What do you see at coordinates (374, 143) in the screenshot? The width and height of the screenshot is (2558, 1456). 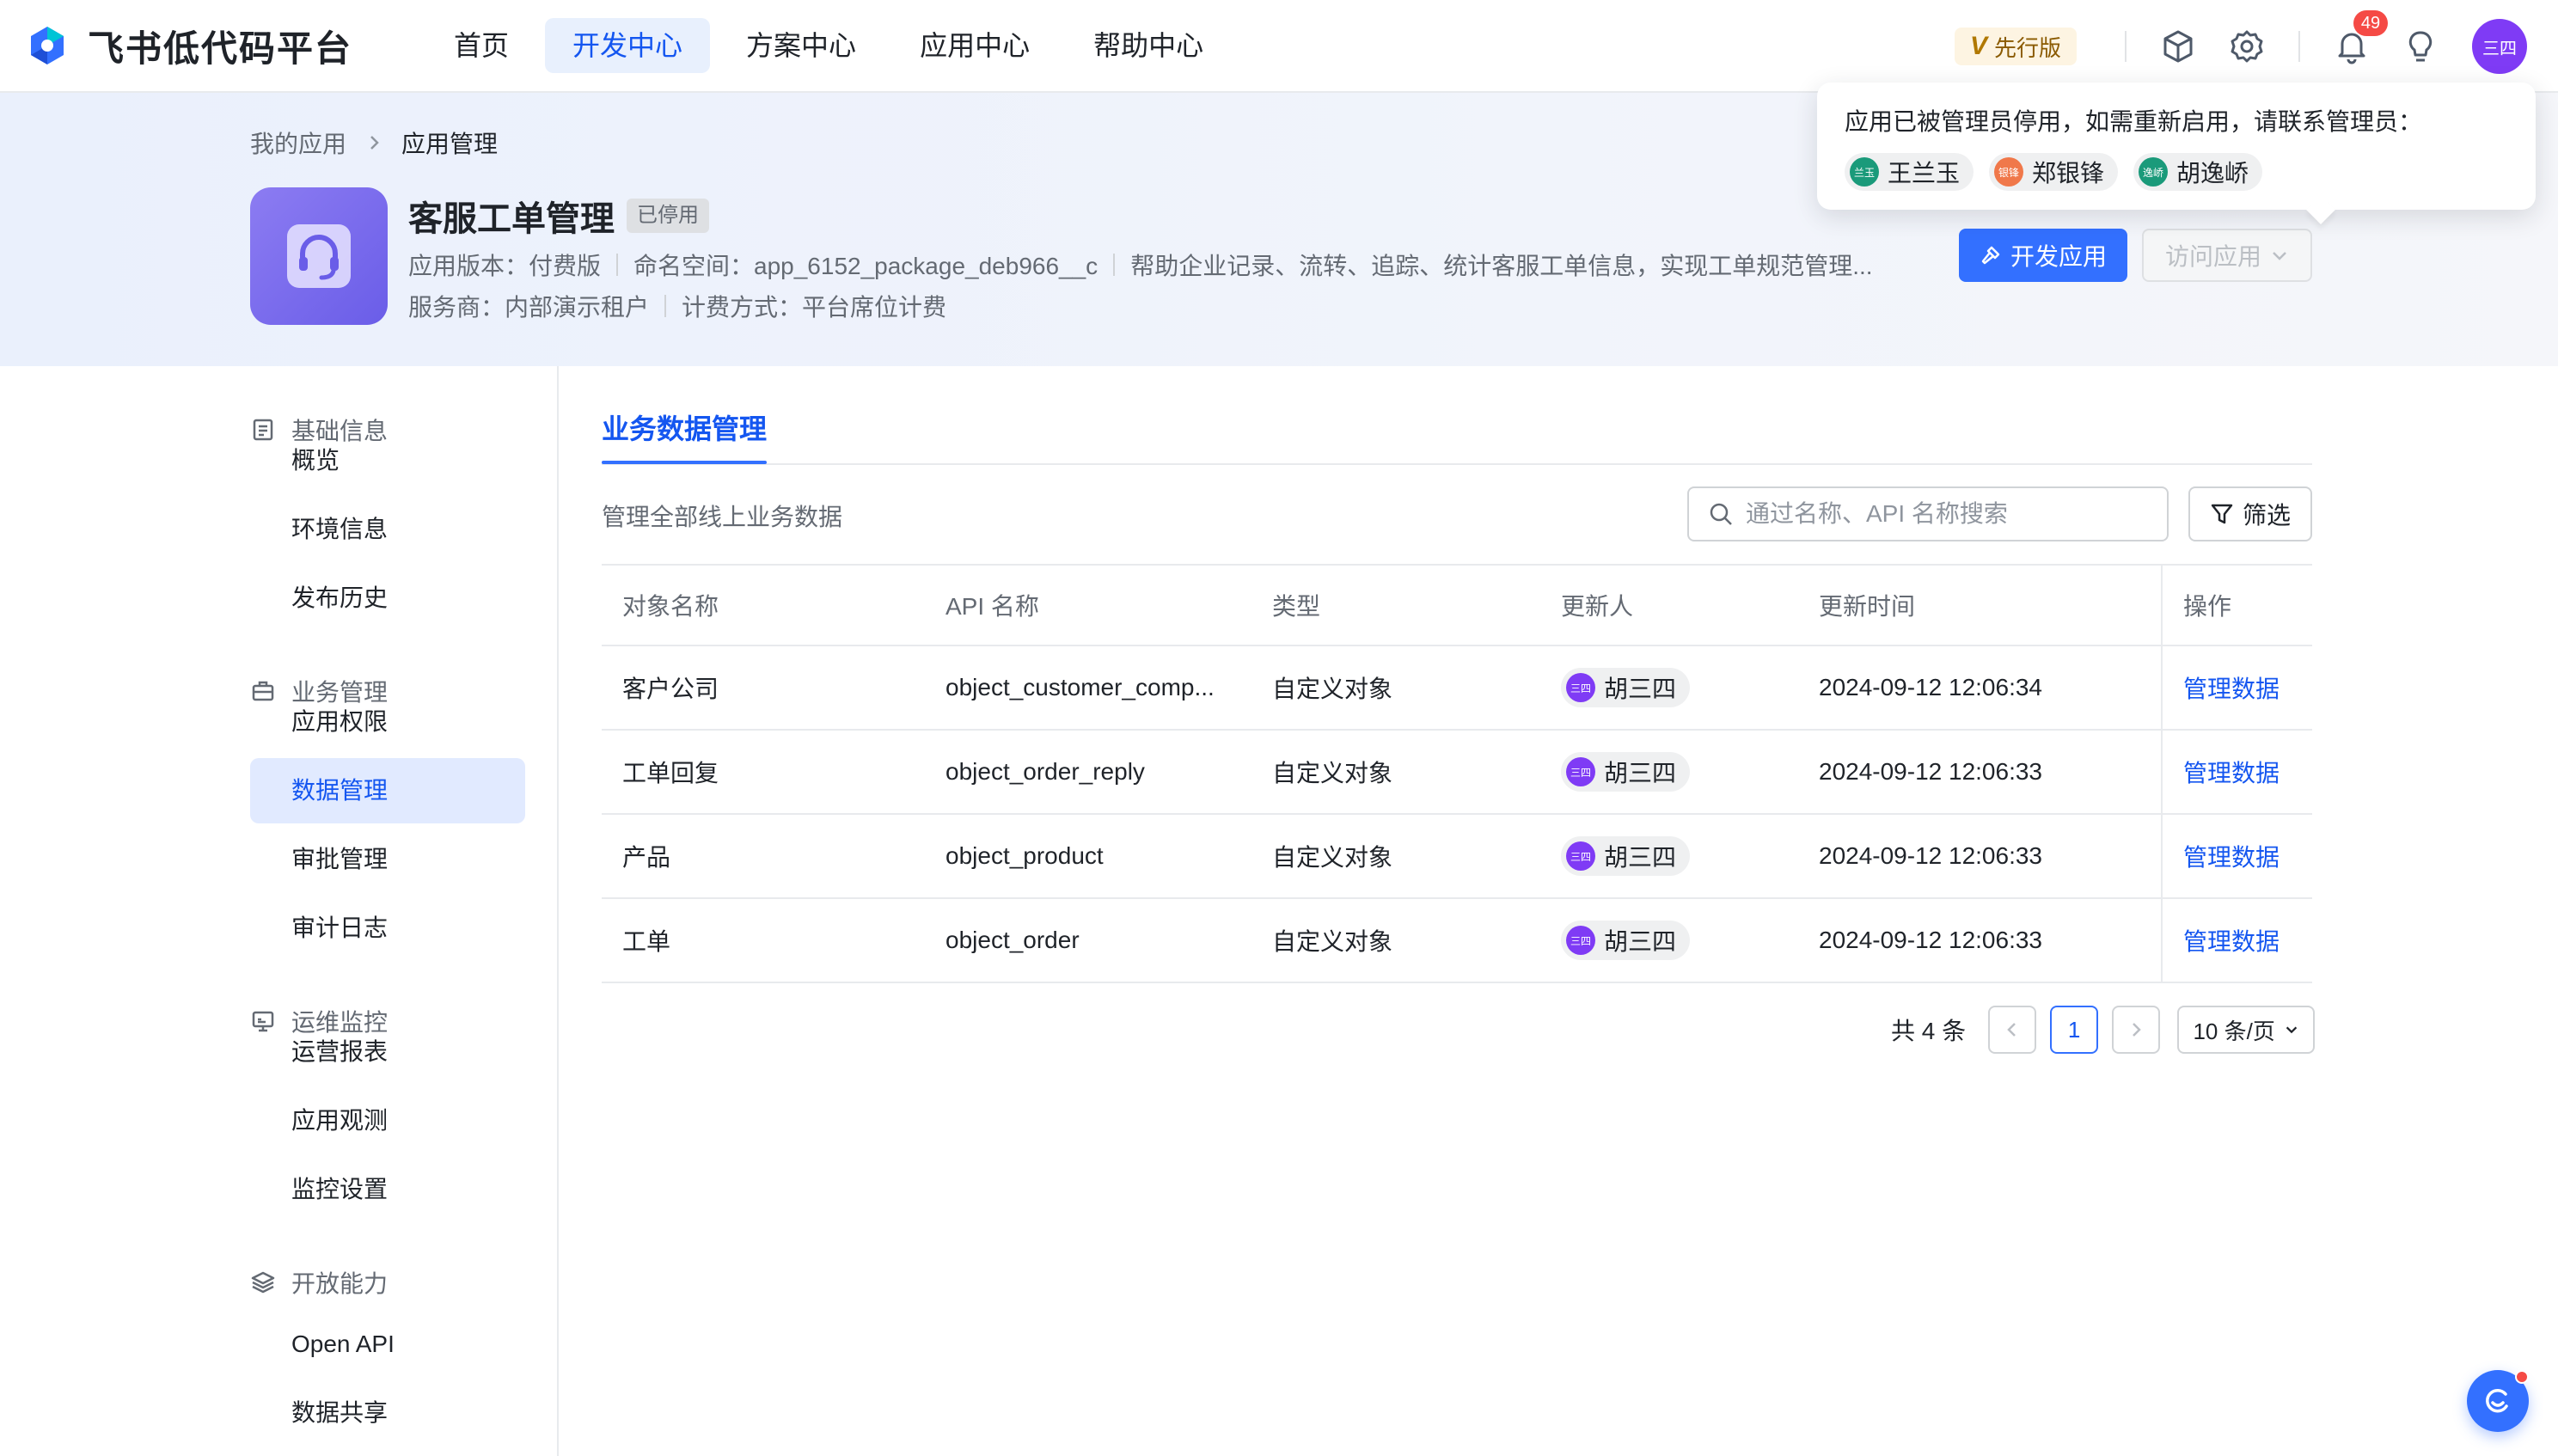 I see `chevron-right-icon` at bounding box center [374, 143].